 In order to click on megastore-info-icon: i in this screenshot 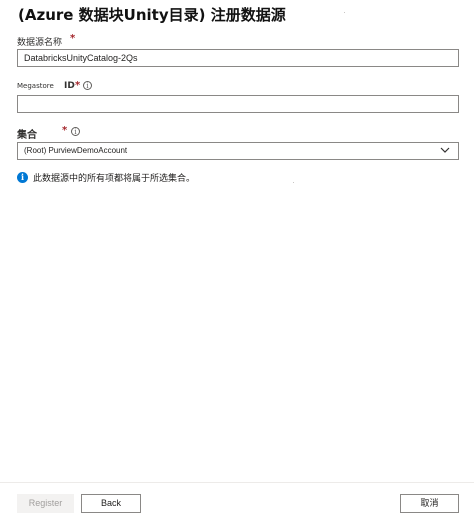, I will do `click(87, 85)`.